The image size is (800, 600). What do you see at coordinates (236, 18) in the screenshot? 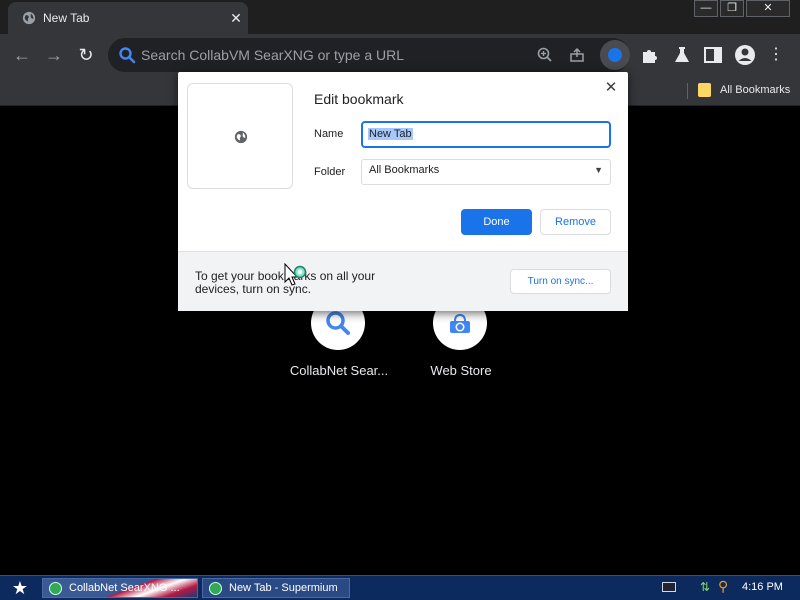
I see `tab-close-icon: ✕` at bounding box center [236, 18].